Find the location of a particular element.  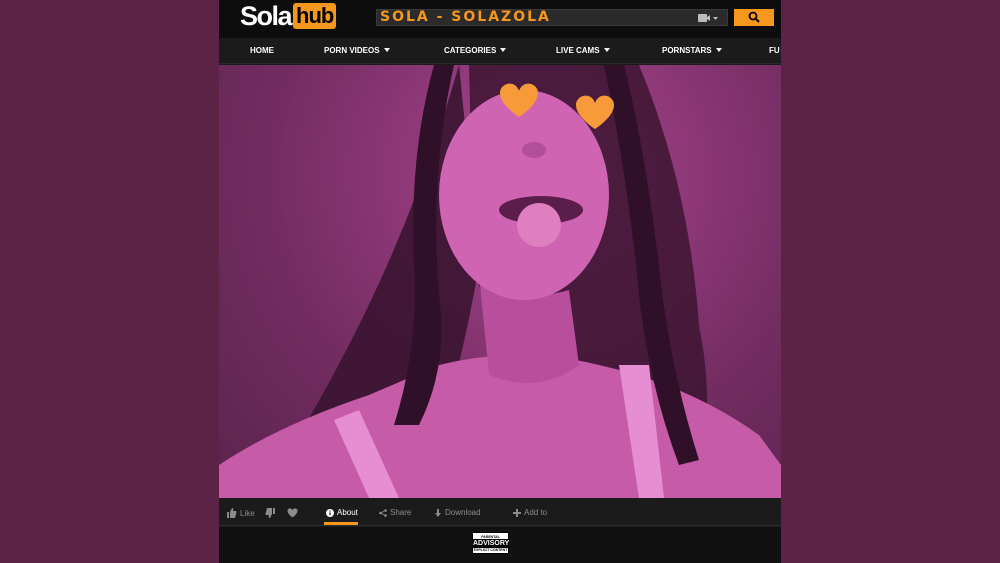

thumbs-down-icon is located at coordinates (270, 513).